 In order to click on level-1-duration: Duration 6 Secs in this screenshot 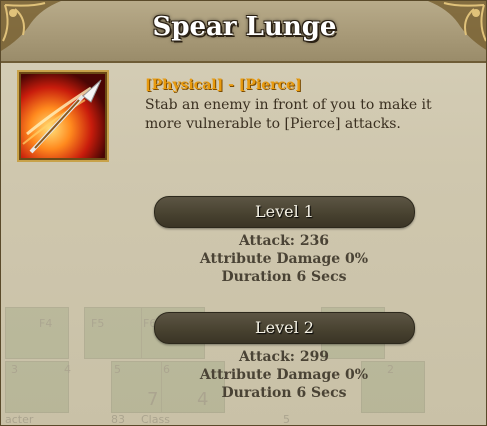, I will do `click(284, 277)`.